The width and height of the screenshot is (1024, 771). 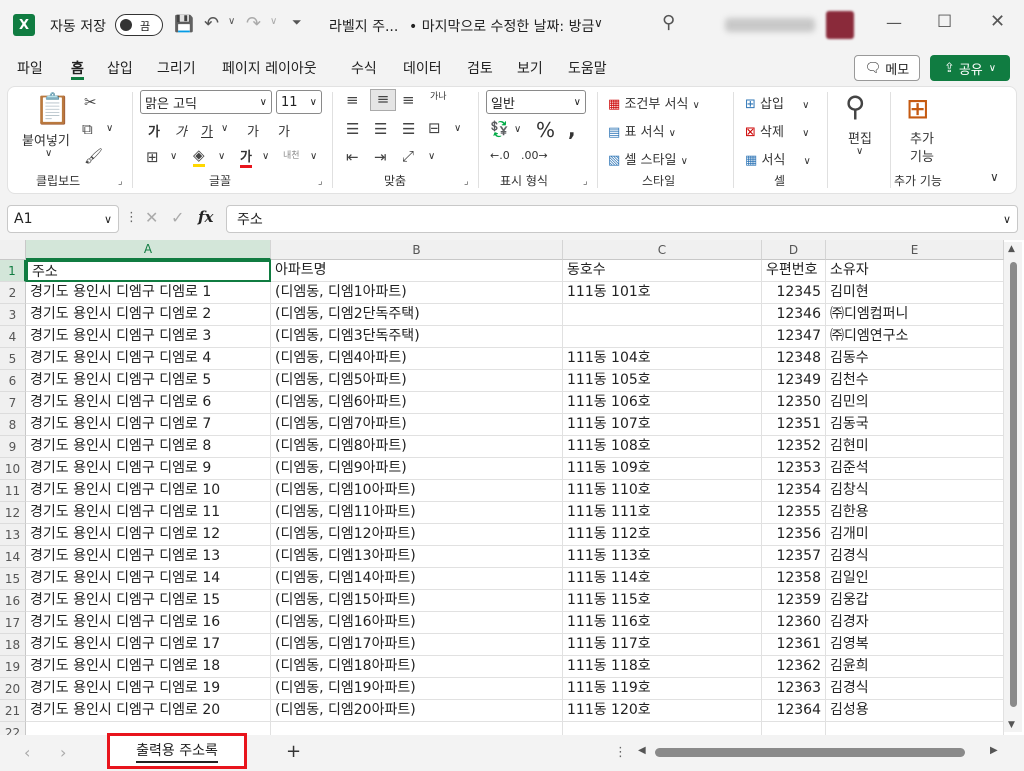 I want to click on cell-a3: 경기도 용인시 디엠구 디엠로 2, so click(x=148, y=315).